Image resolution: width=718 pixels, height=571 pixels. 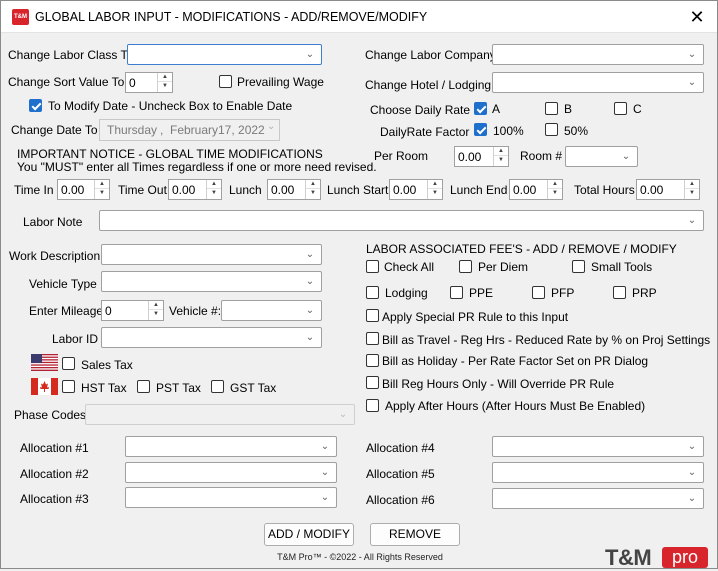 What do you see at coordinates (598, 498) in the screenshot?
I see `allocation-6-dropdown: ⌄` at bounding box center [598, 498].